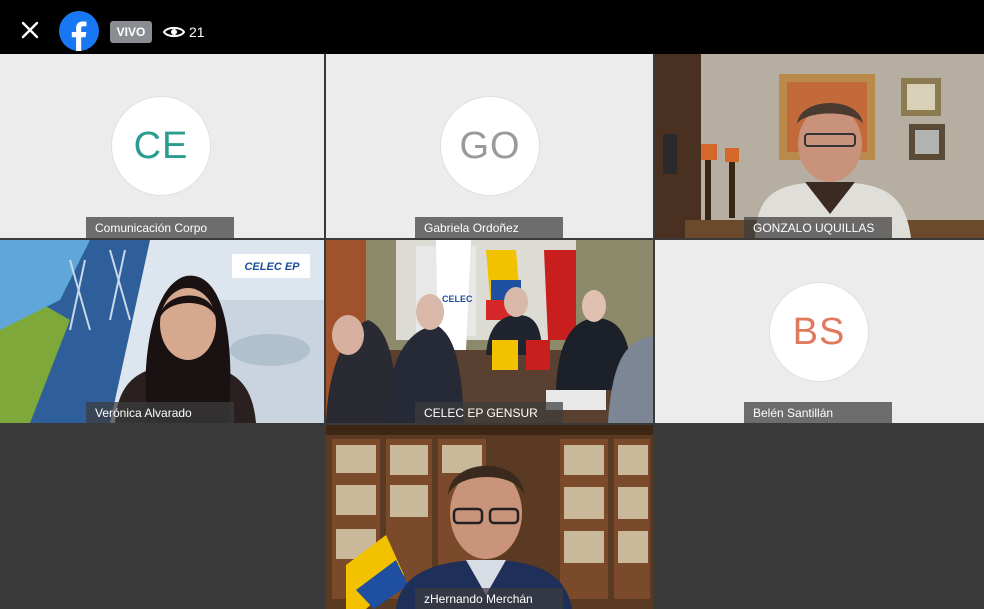 This screenshot has width=984, height=609. I want to click on close-button, so click(30, 30).